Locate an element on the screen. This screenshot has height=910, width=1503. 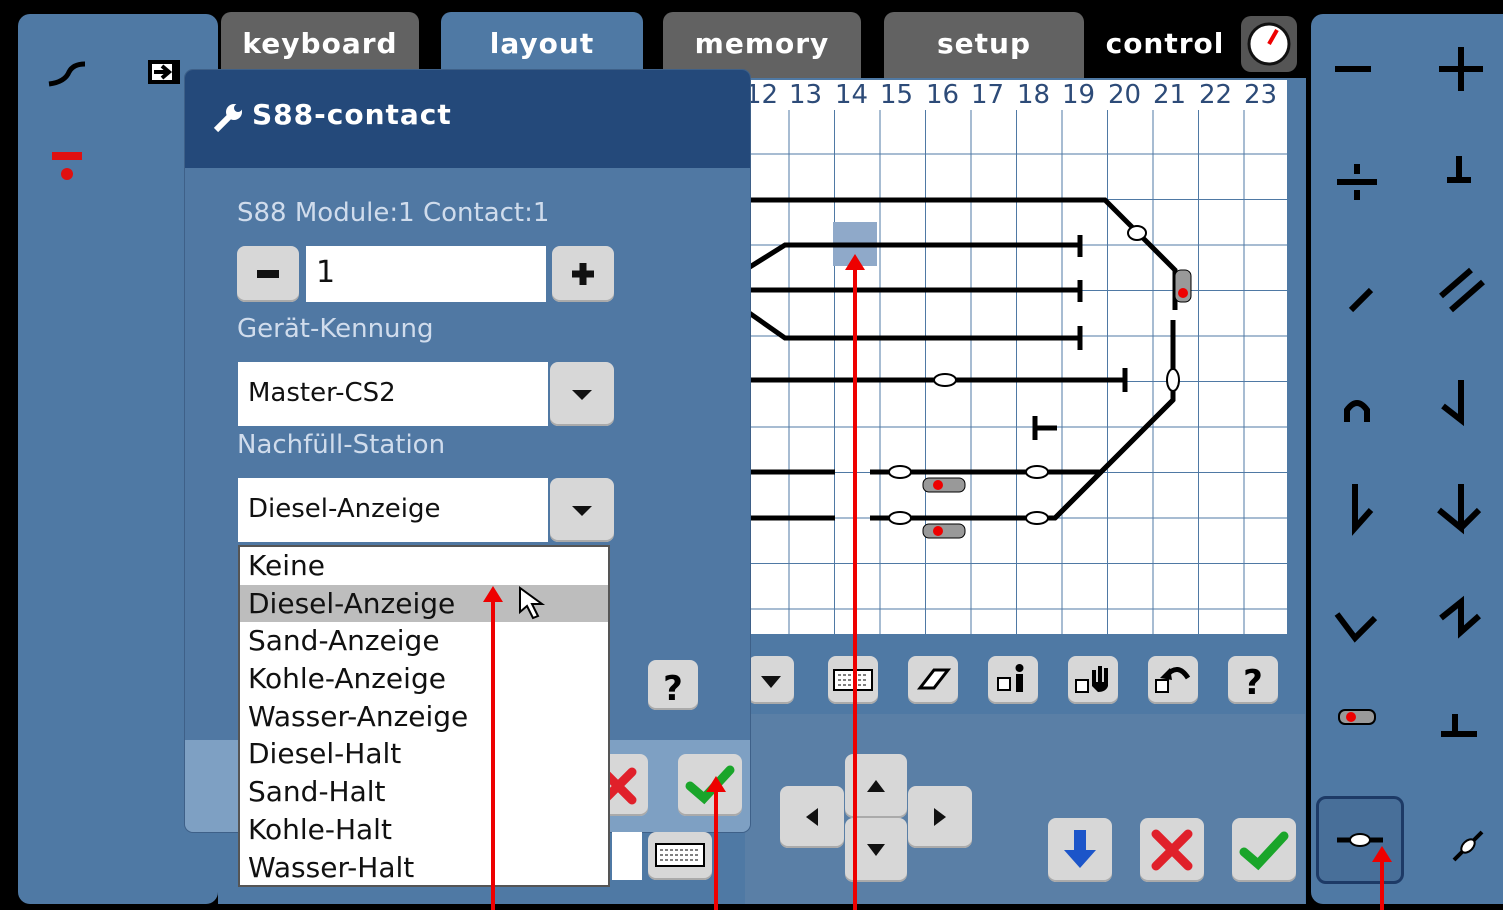
grid-col-21: 21 is located at coordinates (1170, 95).